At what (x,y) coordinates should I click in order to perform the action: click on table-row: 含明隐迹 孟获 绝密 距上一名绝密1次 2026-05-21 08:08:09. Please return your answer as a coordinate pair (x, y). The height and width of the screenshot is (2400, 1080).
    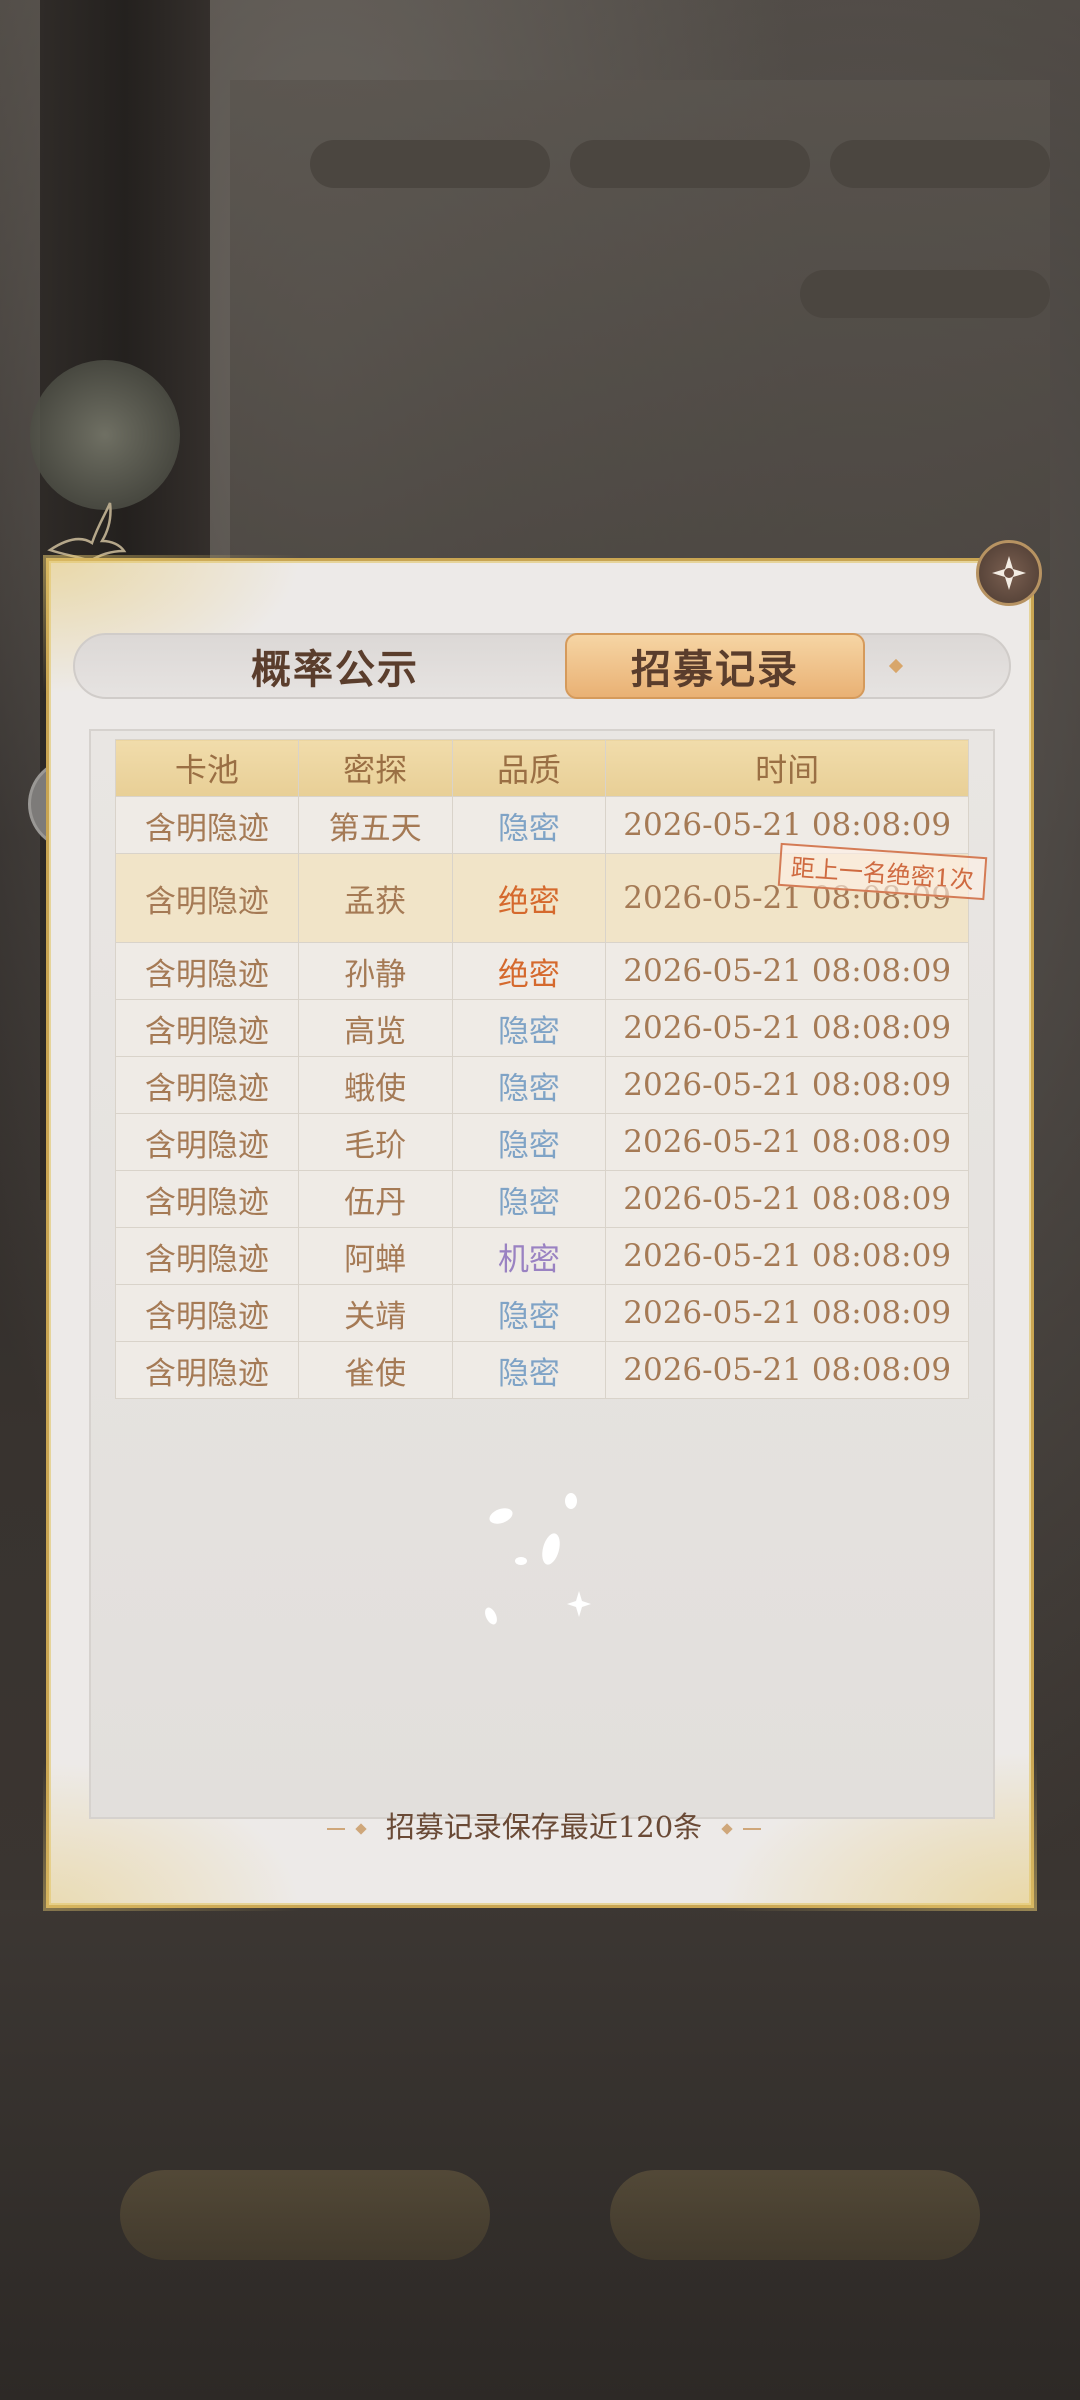
    Looking at the image, I should click on (551, 892).